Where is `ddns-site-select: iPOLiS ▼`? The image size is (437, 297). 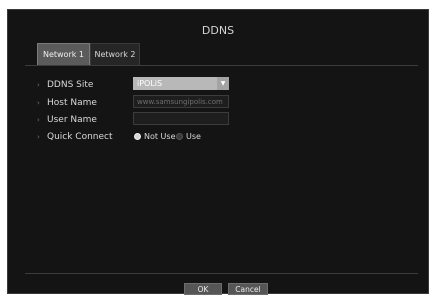
ddns-site-select: iPOLiS ▼ is located at coordinates (181, 83).